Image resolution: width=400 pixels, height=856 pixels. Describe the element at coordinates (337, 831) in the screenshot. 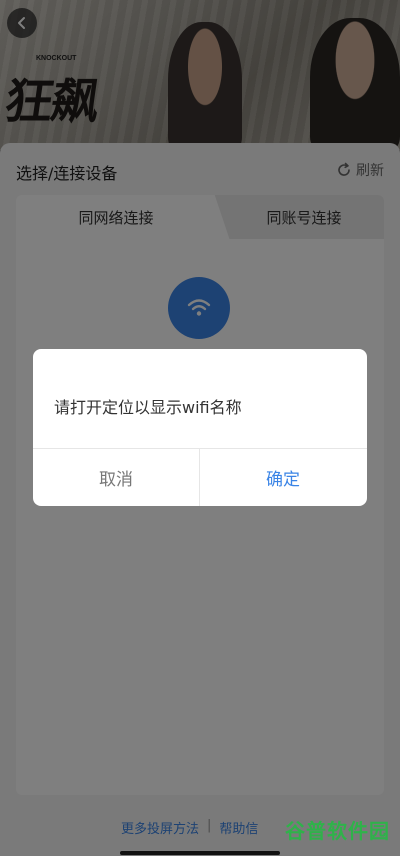

I see `site-watermark: 谷普软件园` at that location.